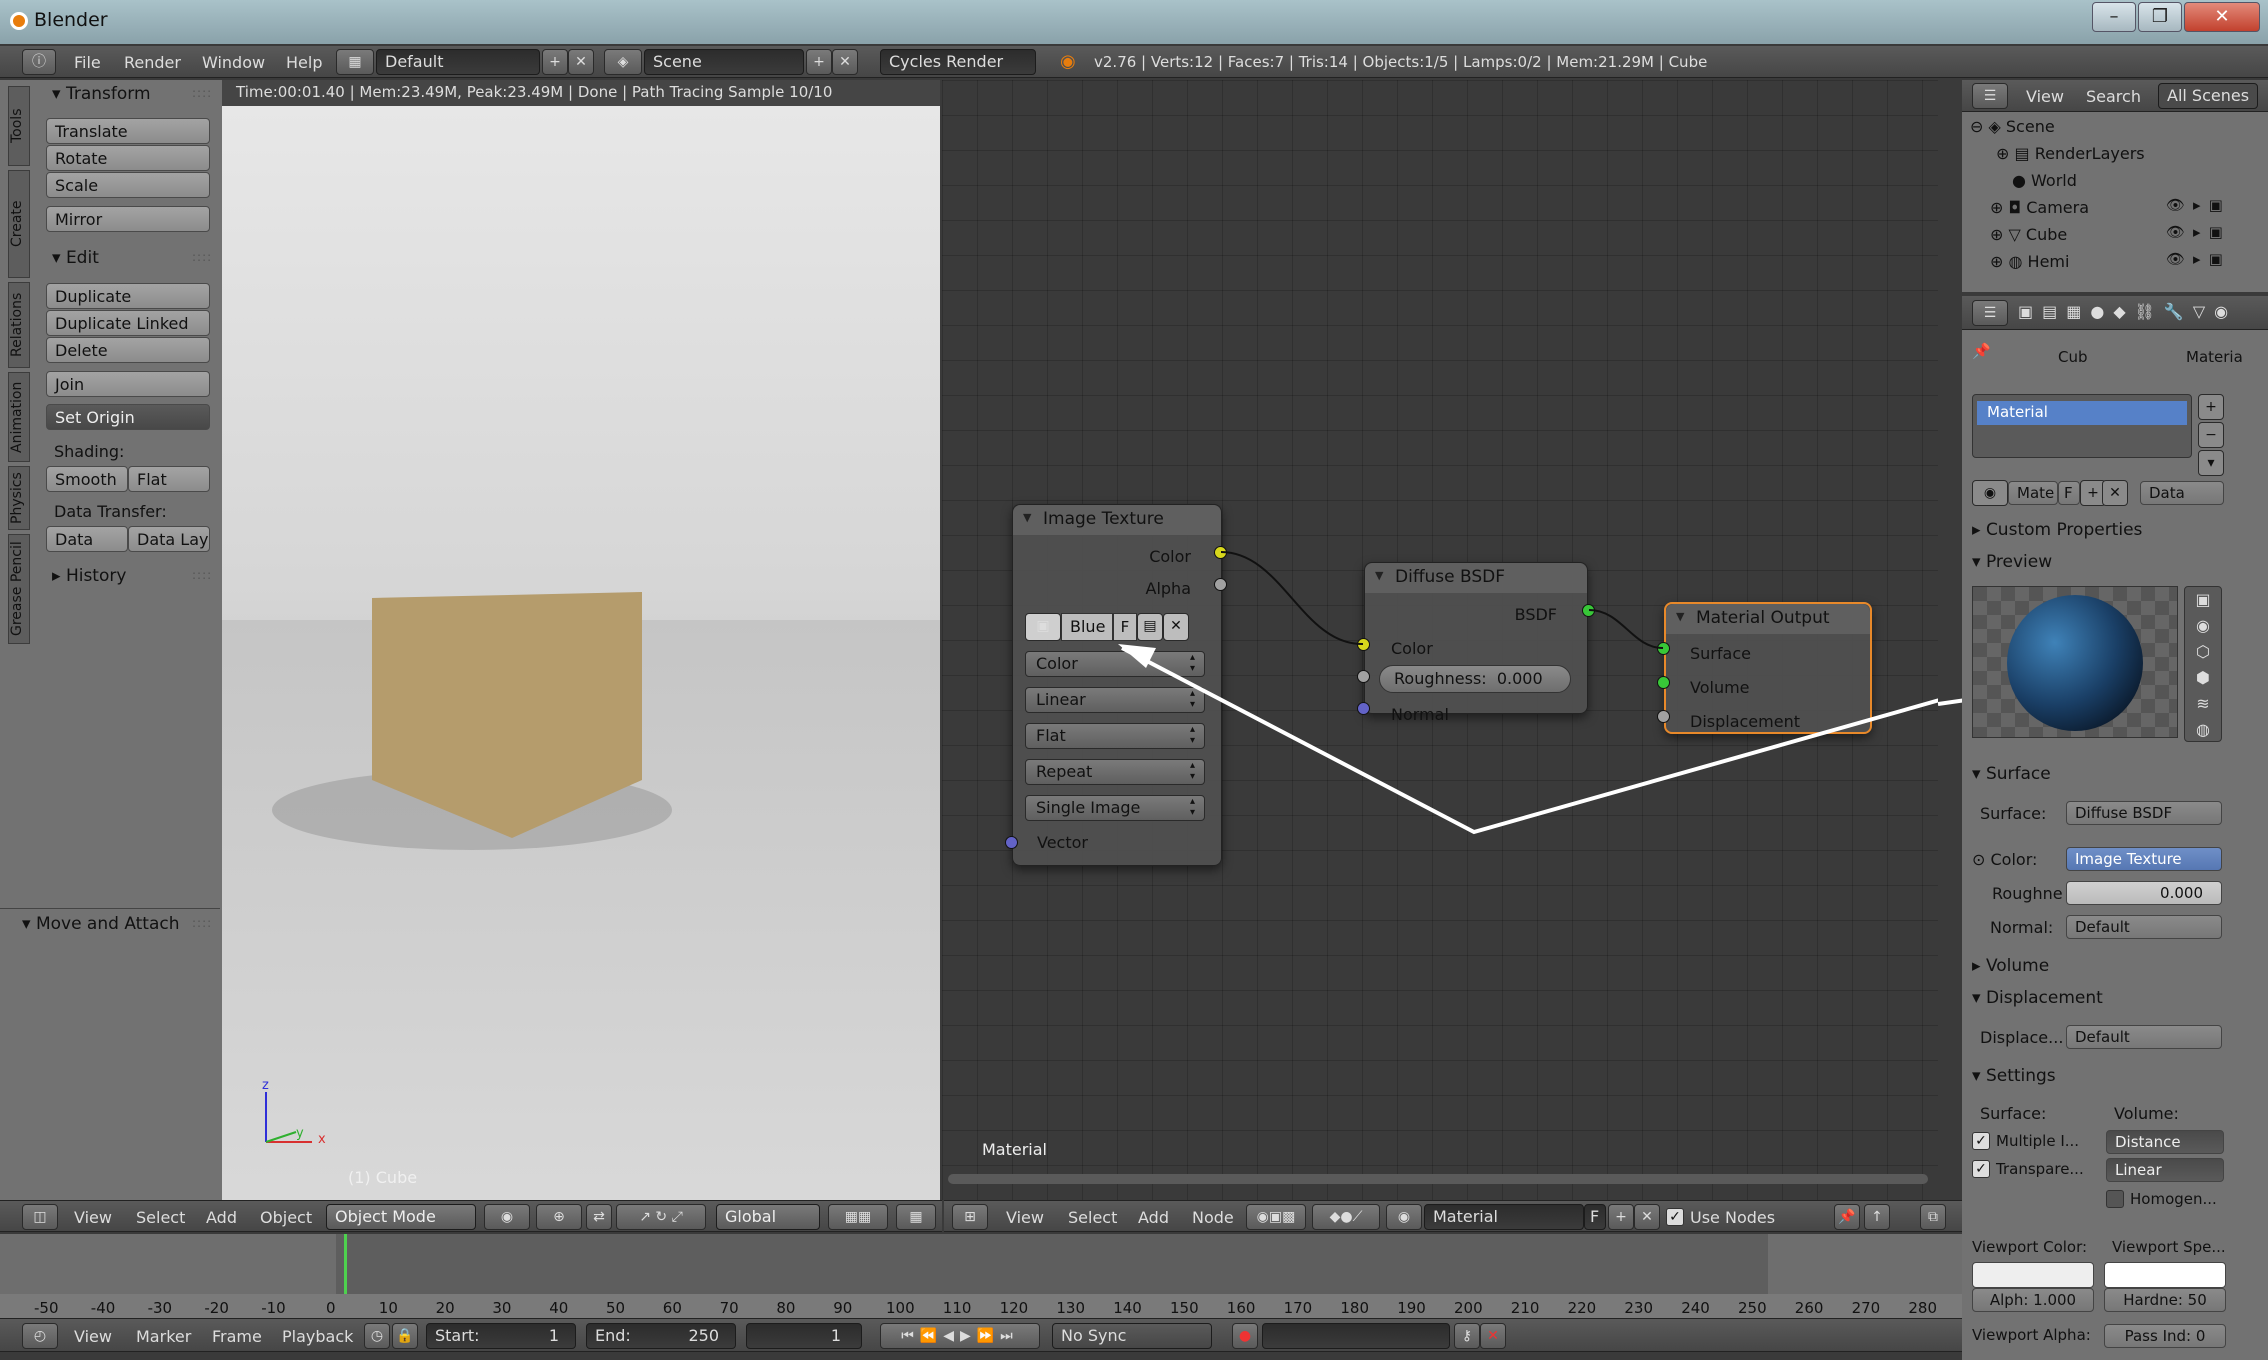 This screenshot has height=1360, width=2268. Describe the element at coordinates (128, 131) in the screenshot. I see `translate-button: Translate` at that location.